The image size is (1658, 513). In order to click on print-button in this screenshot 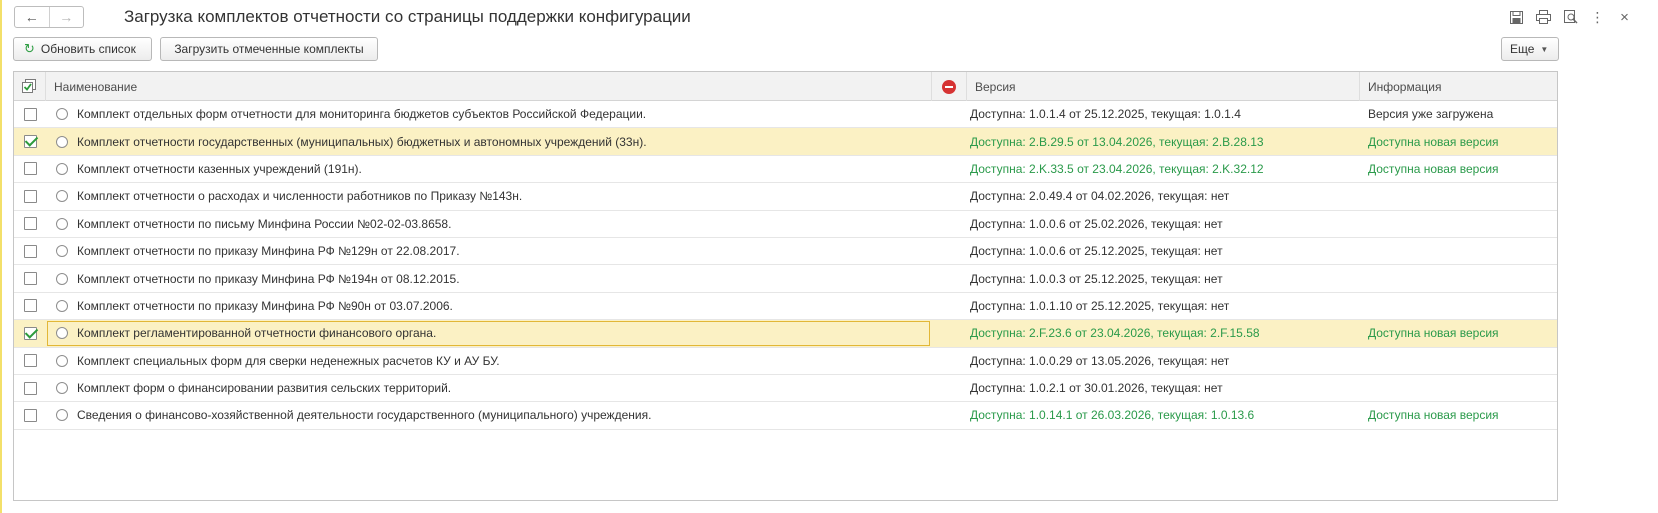, I will do `click(1543, 17)`.